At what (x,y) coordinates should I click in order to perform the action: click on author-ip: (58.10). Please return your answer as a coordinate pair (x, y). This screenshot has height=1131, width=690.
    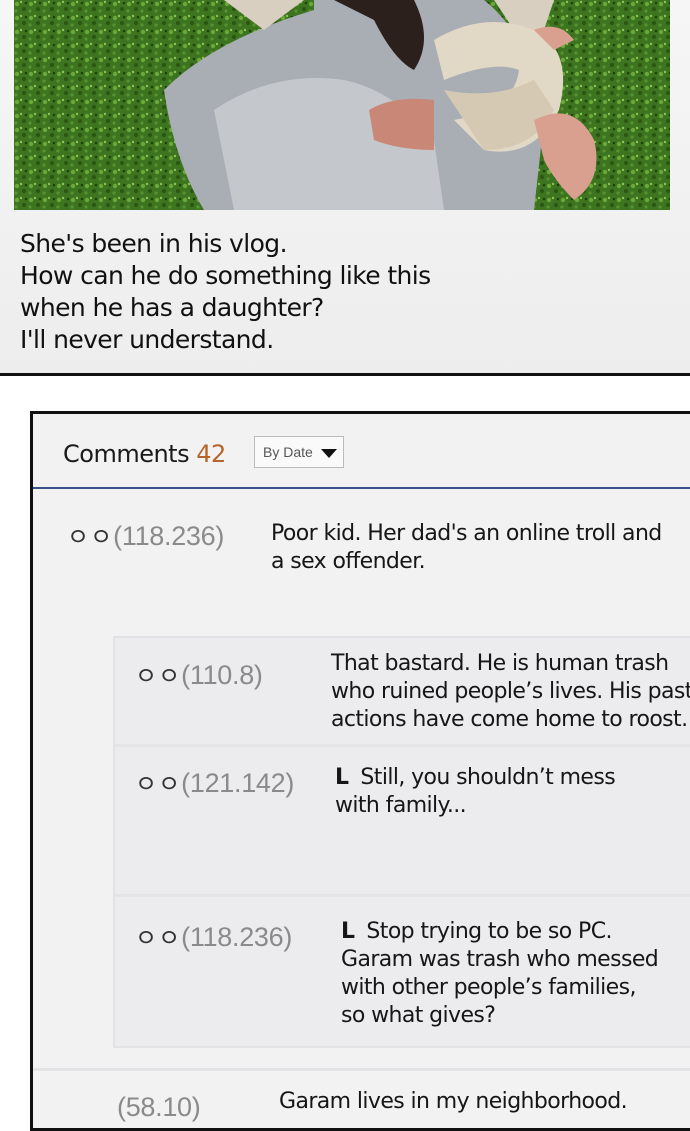
    Looking at the image, I should click on (159, 1107).